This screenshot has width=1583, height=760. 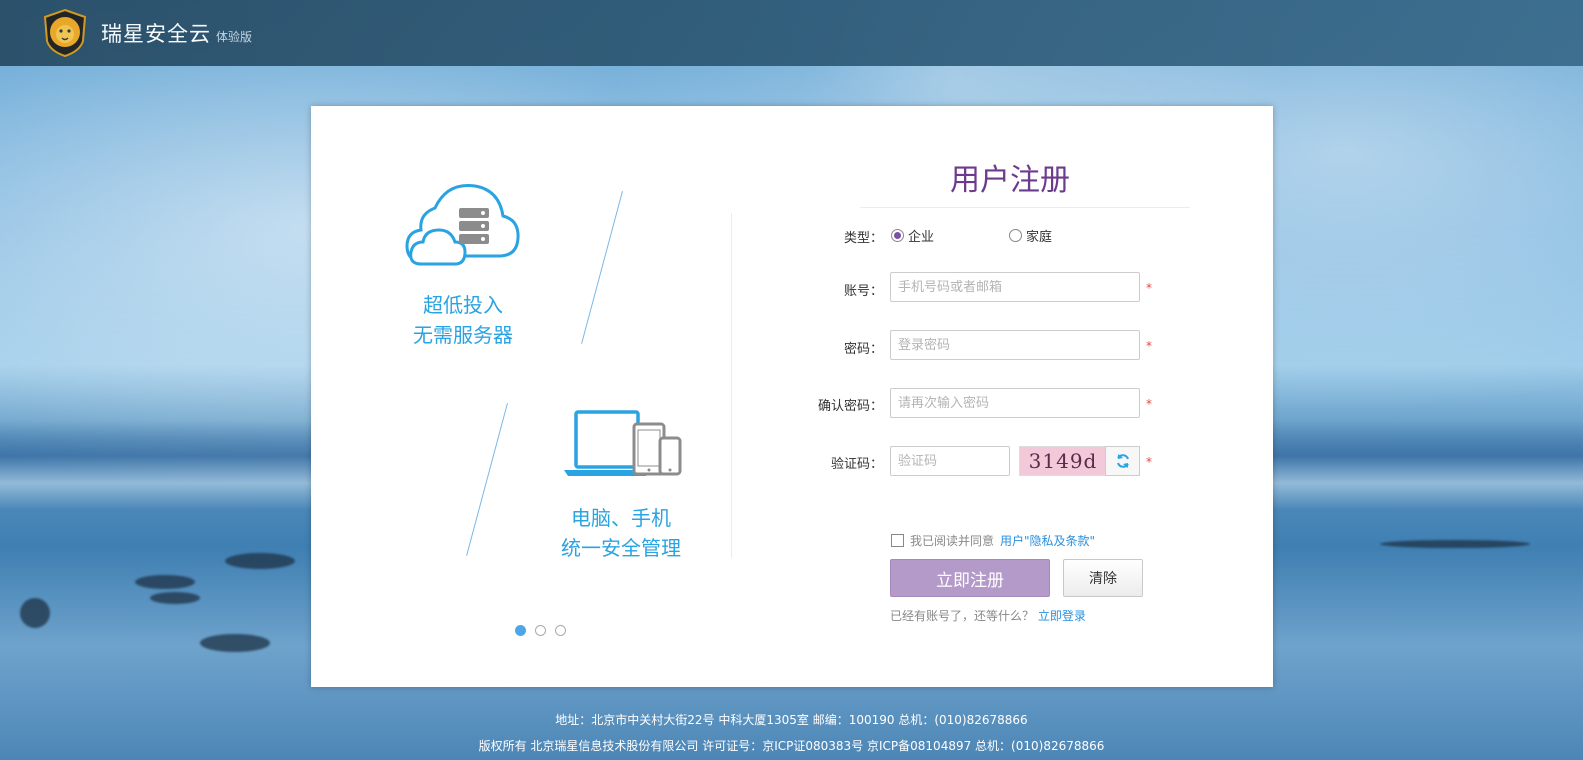 I want to click on feature-line: 统一安全管理, so click(x=621, y=548).